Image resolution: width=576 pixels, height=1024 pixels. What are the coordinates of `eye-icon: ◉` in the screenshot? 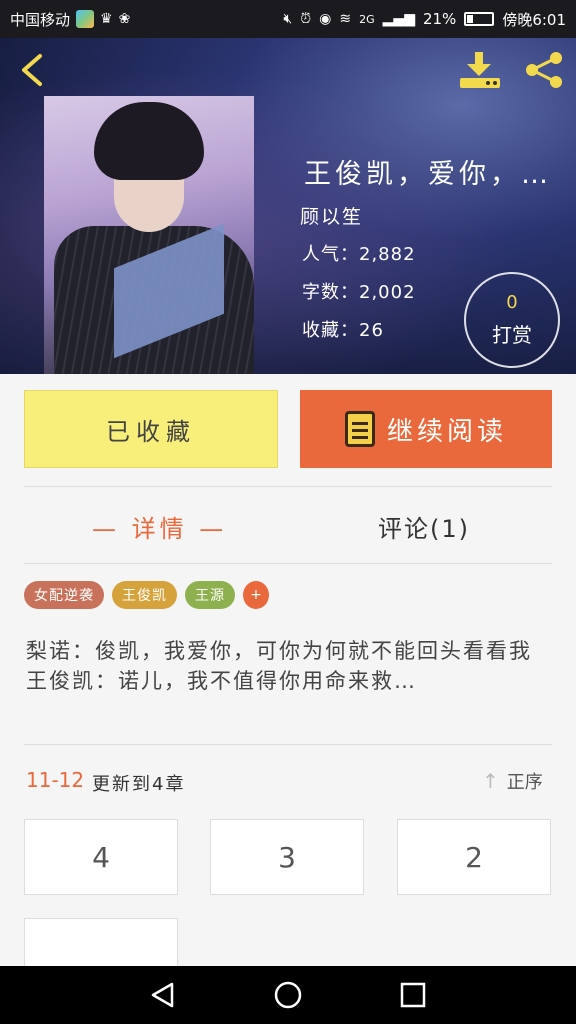 It's located at (325, 19).